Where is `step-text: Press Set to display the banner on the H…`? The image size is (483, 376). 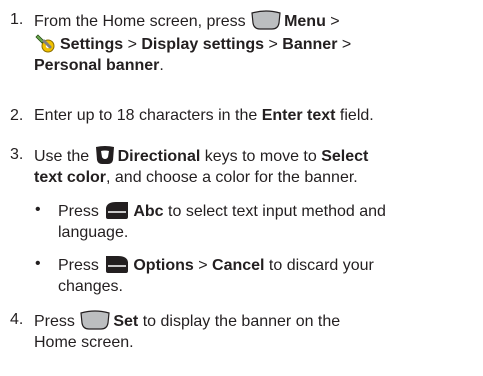 step-text: Press Set to display the banner on the H… is located at coordinates (256, 331).